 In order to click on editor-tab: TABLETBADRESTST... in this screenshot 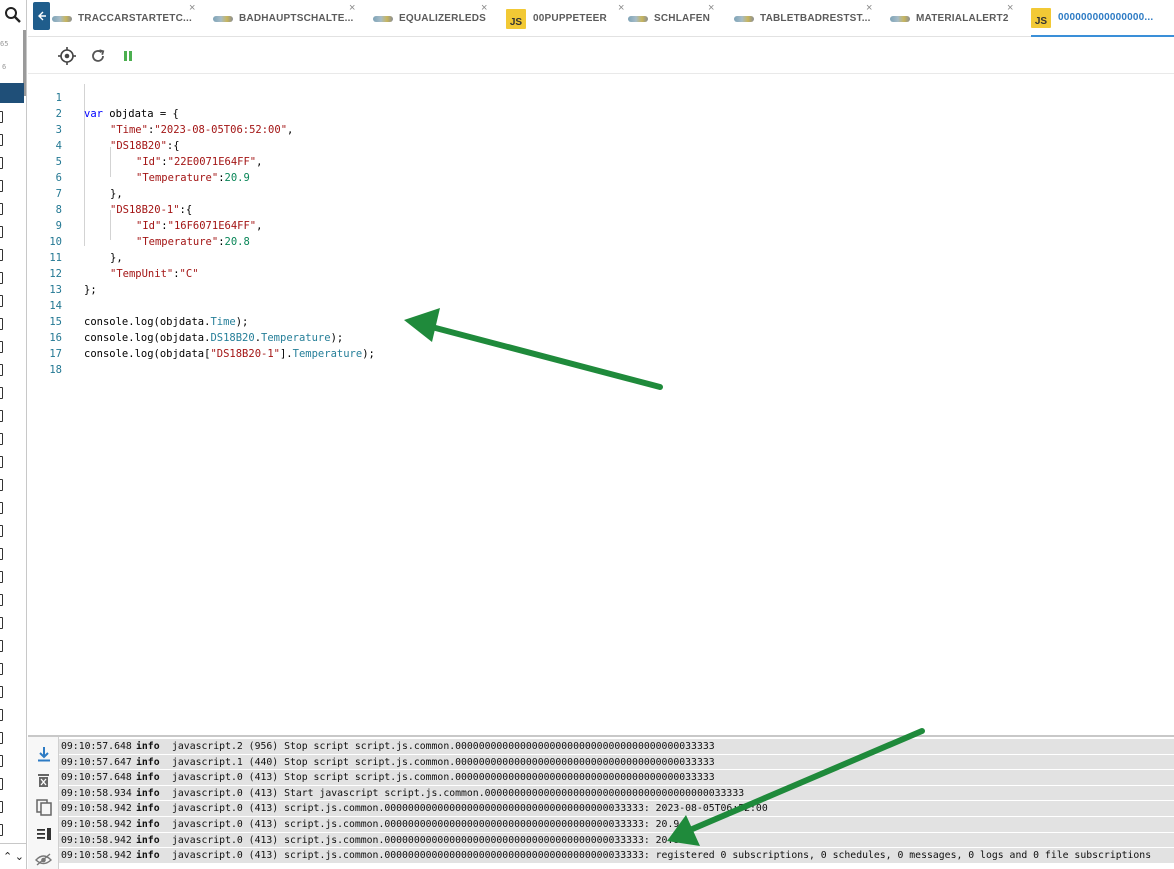, I will do `click(802, 18)`.